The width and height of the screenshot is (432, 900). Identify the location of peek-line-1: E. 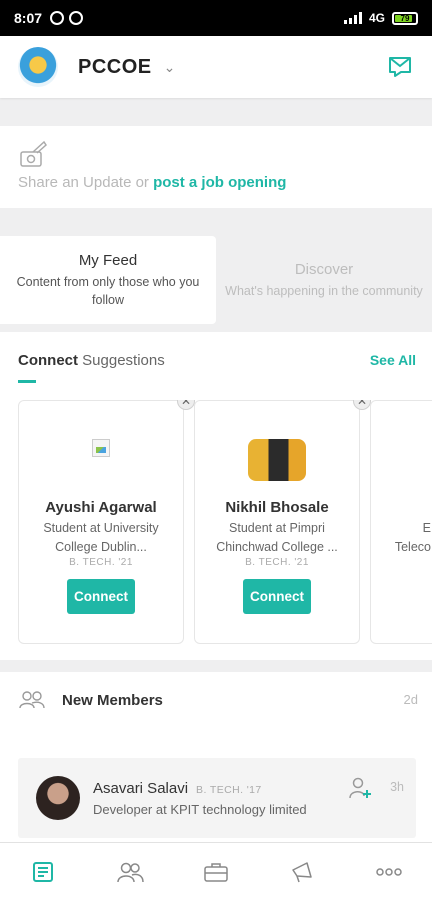
(426, 528).